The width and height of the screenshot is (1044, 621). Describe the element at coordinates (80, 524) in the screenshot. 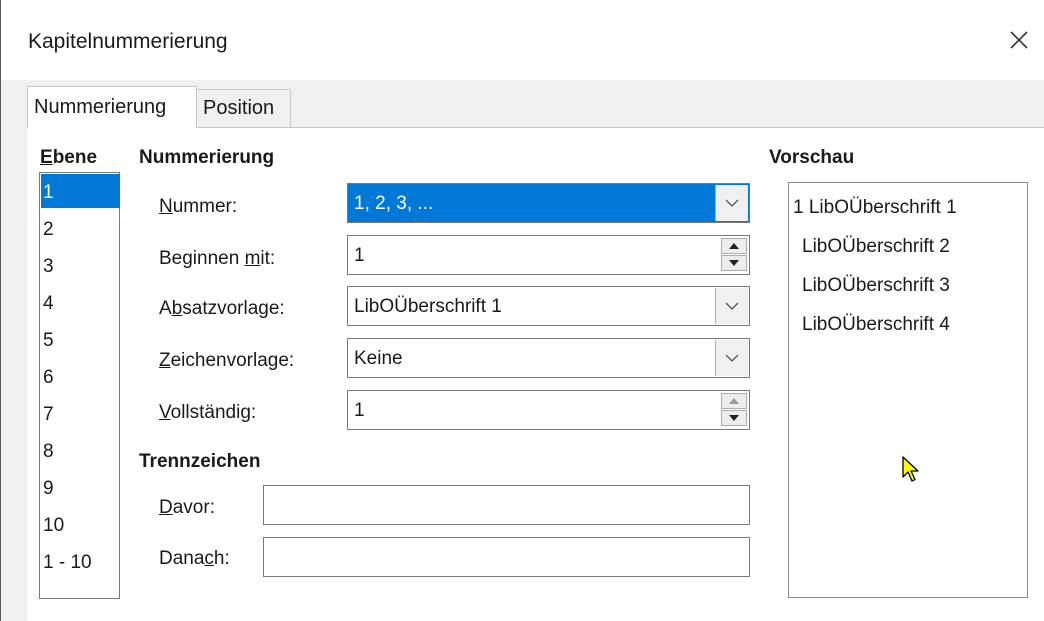

I see `list-item: 10` at that location.